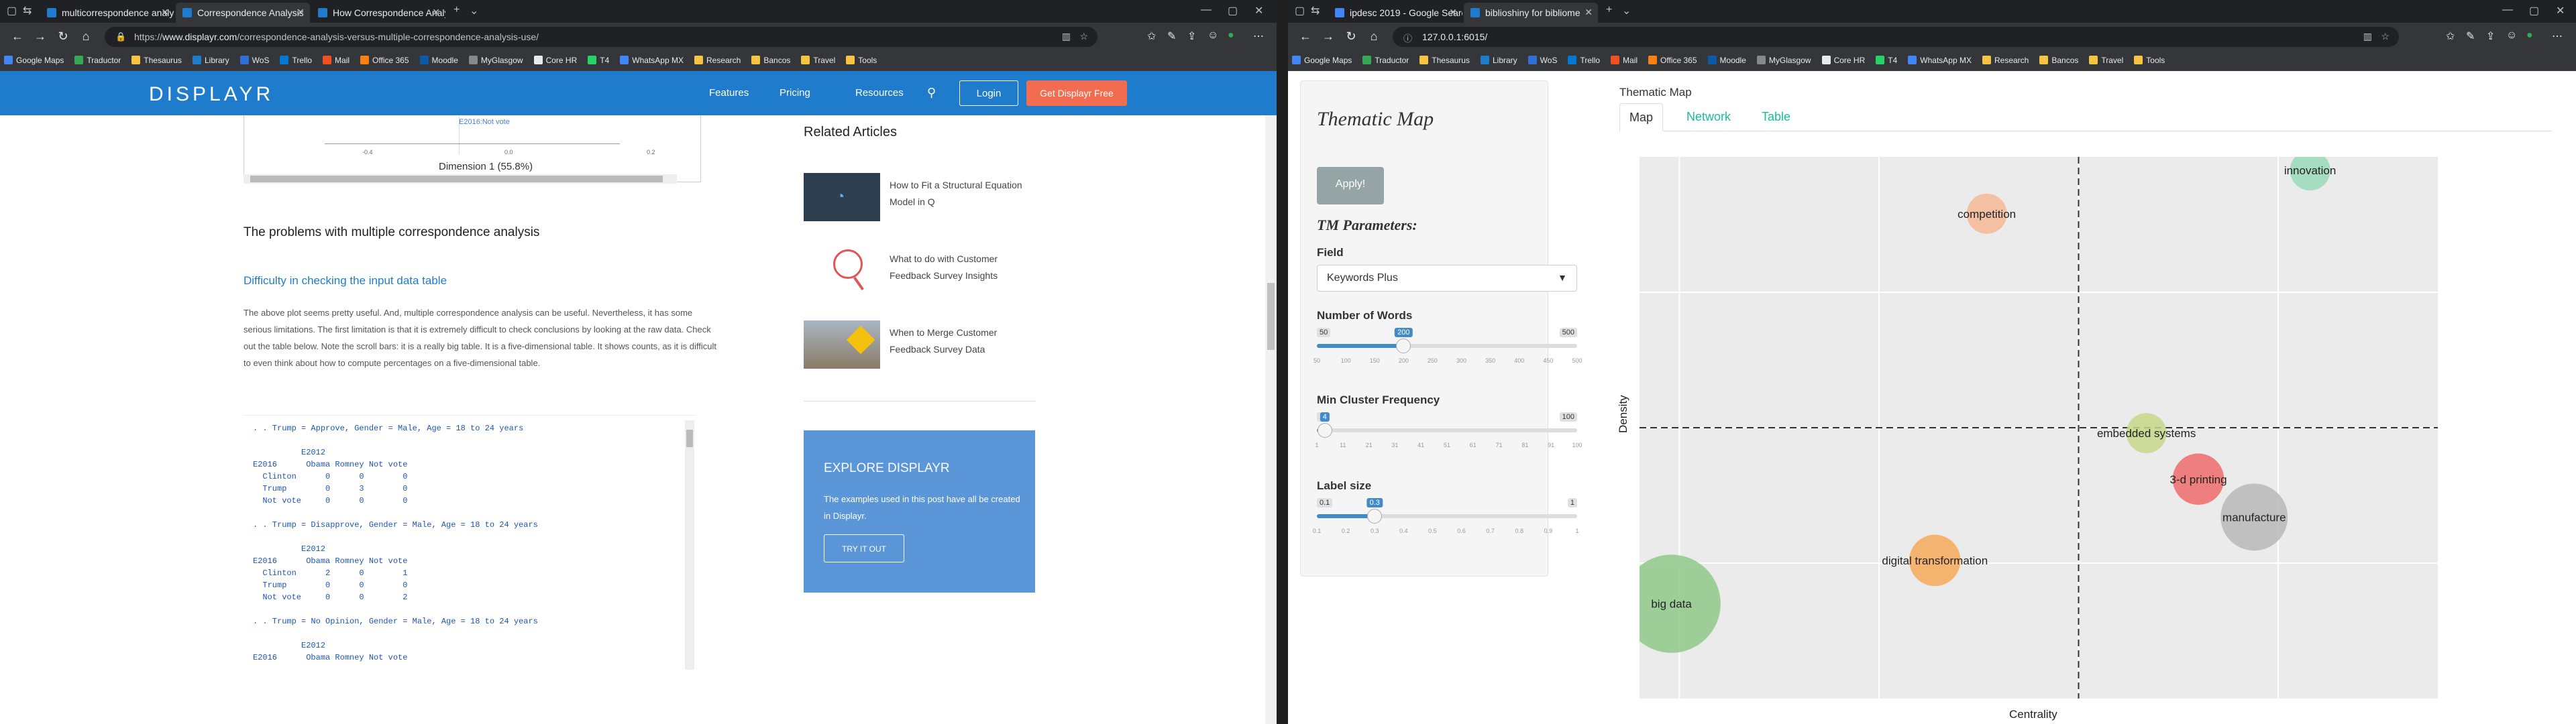  Describe the element at coordinates (1066, 36) in the screenshot. I see `reader-icon: ▥` at that location.